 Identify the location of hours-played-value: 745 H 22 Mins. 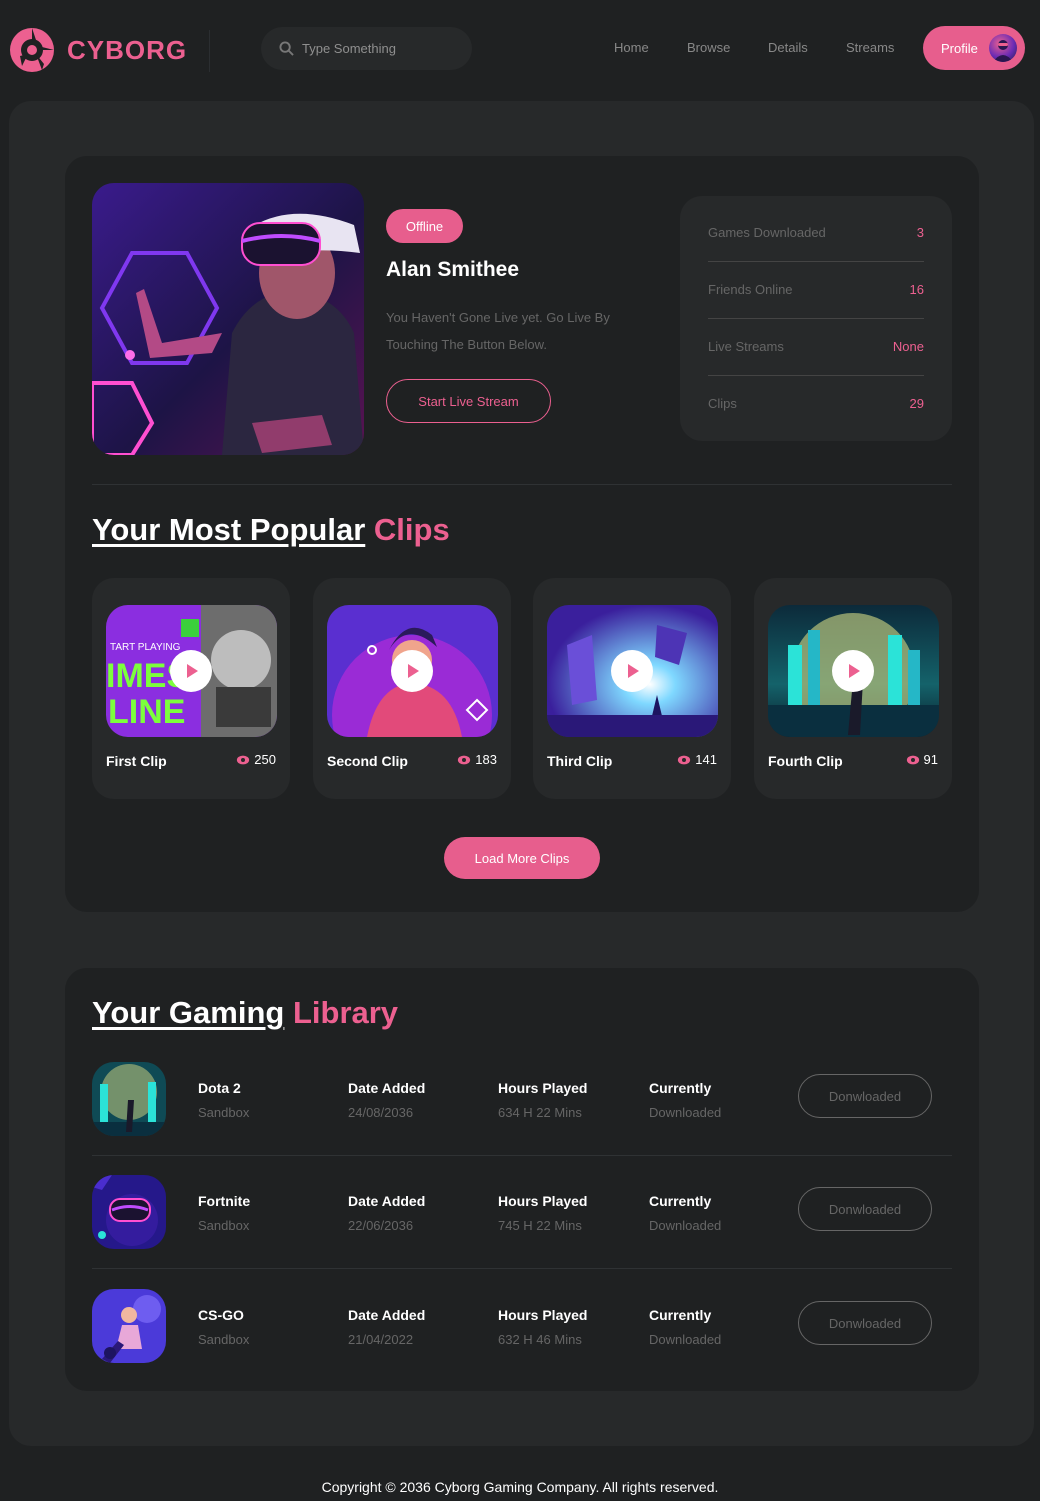
(540, 1225).